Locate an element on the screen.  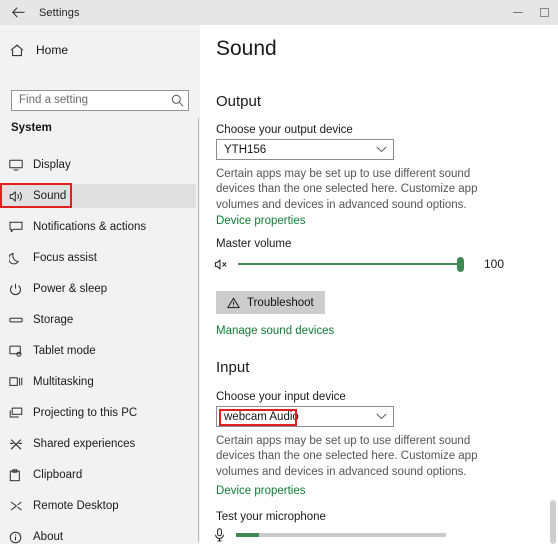
share-icon is located at coordinates (21, 444).